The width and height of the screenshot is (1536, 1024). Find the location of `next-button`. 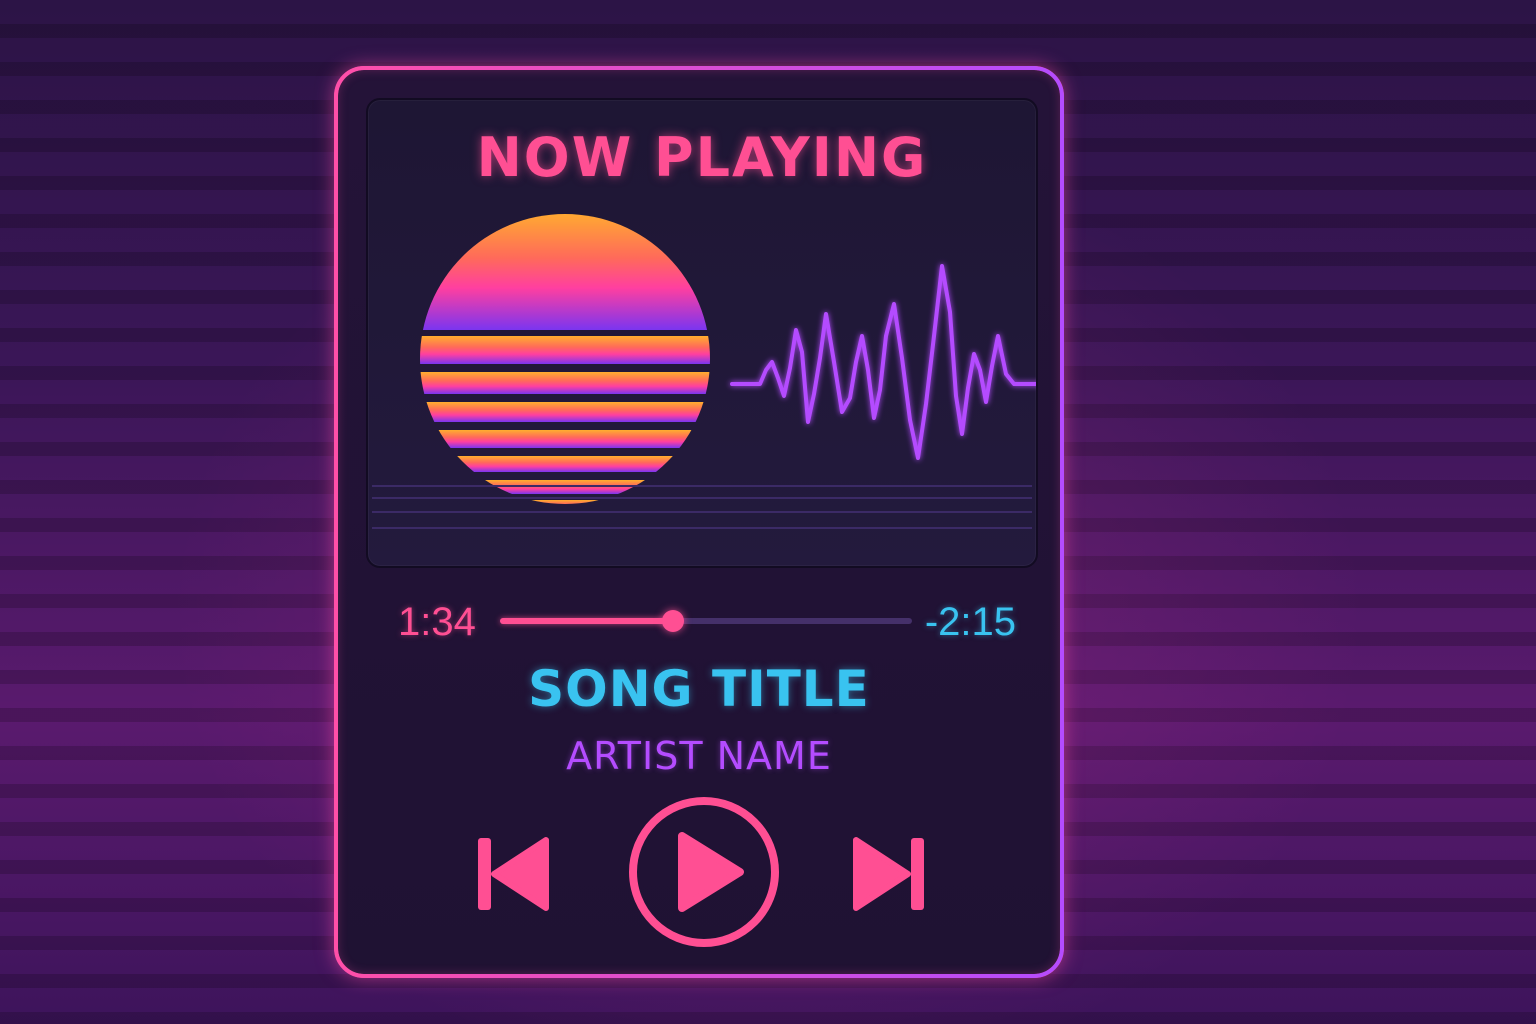

next-button is located at coordinates (890, 874).